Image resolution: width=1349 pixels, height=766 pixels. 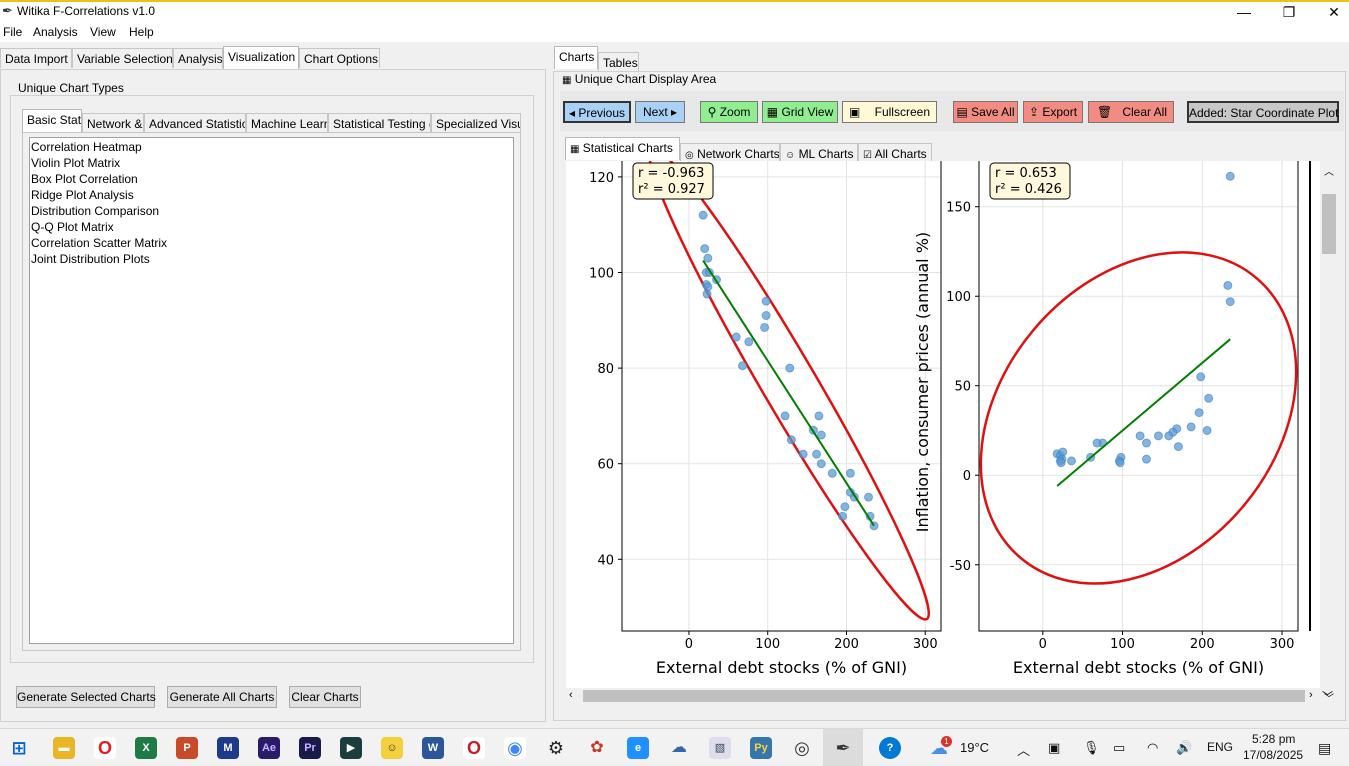 I want to click on zoom-button: ⚲ Zoom, so click(x=729, y=112).